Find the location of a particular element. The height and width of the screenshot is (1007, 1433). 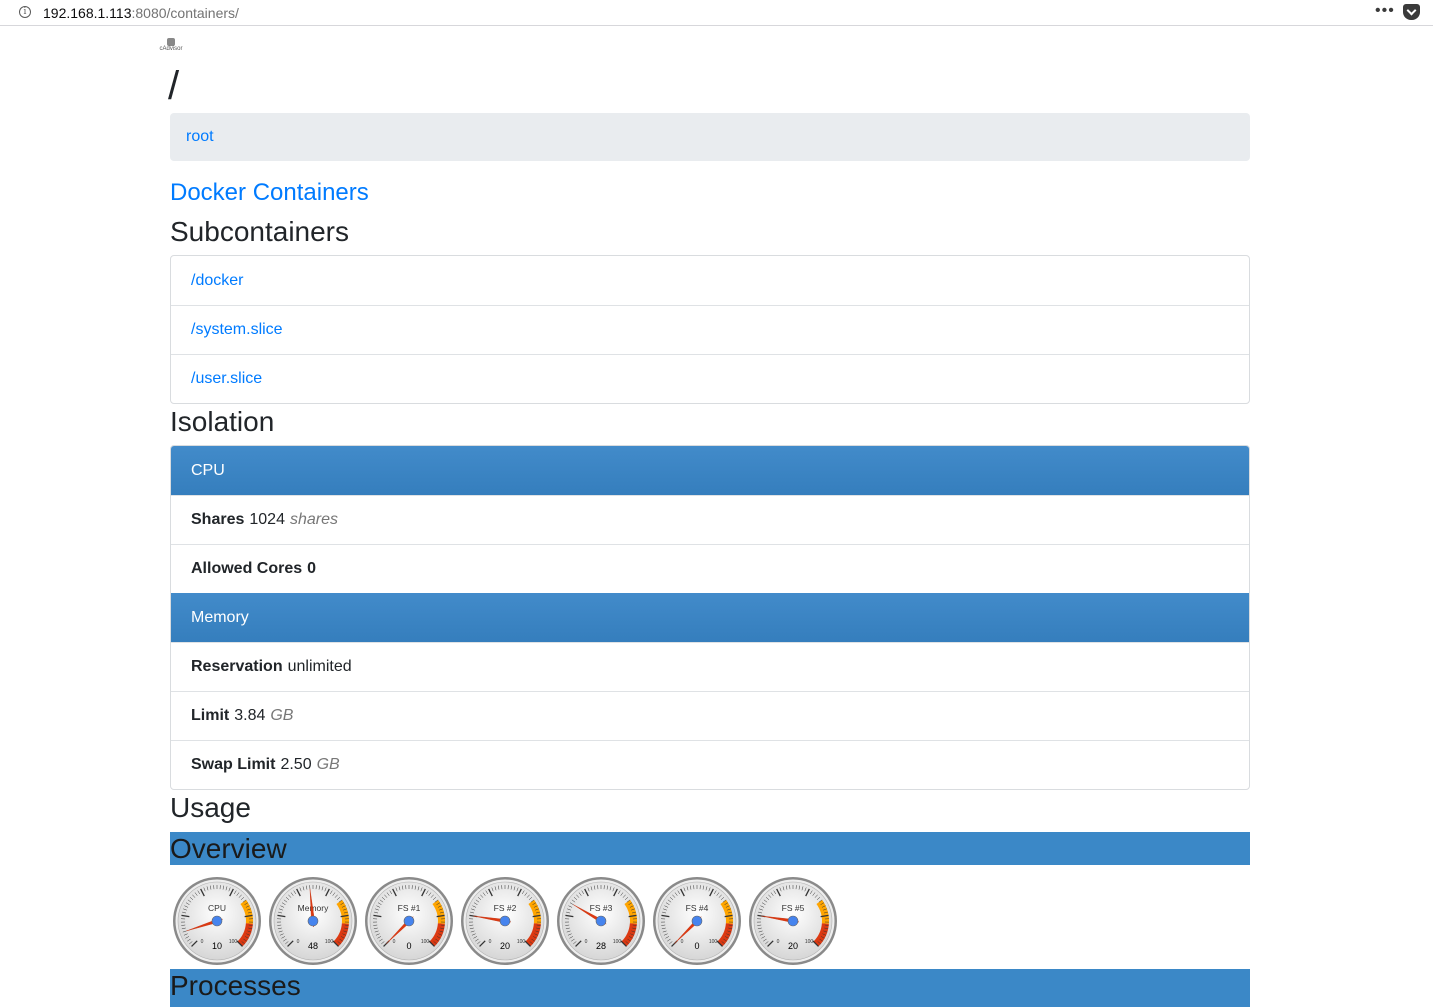

page-title: / is located at coordinates (174, 86).